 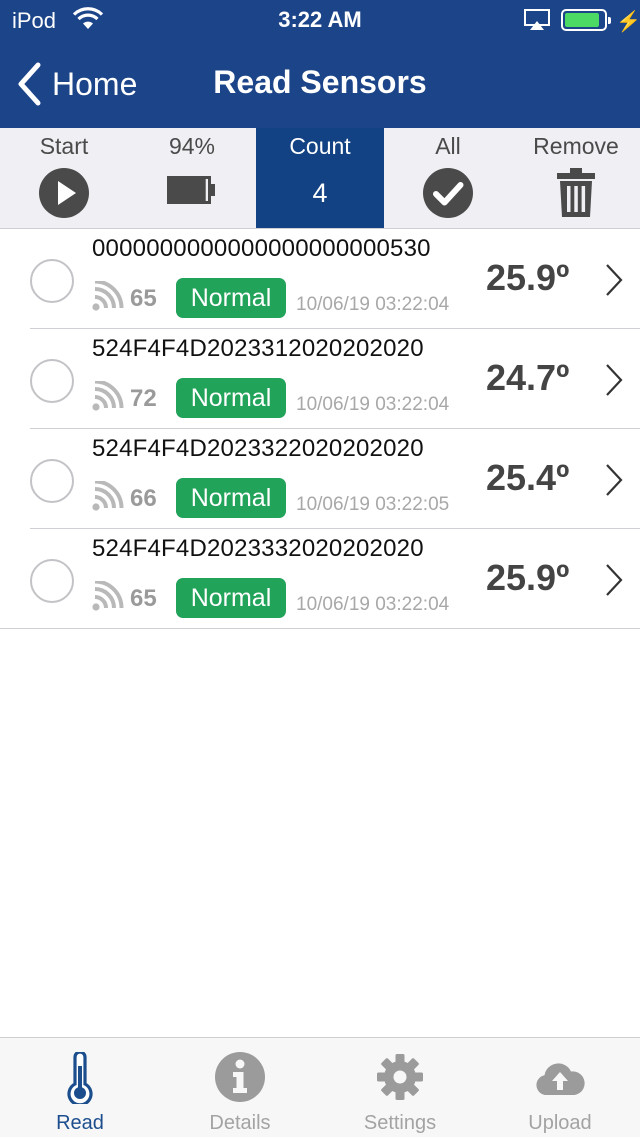 What do you see at coordinates (258, 548) in the screenshot?
I see `sensor-id: 524F4F4D2023332020202020` at bounding box center [258, 548].